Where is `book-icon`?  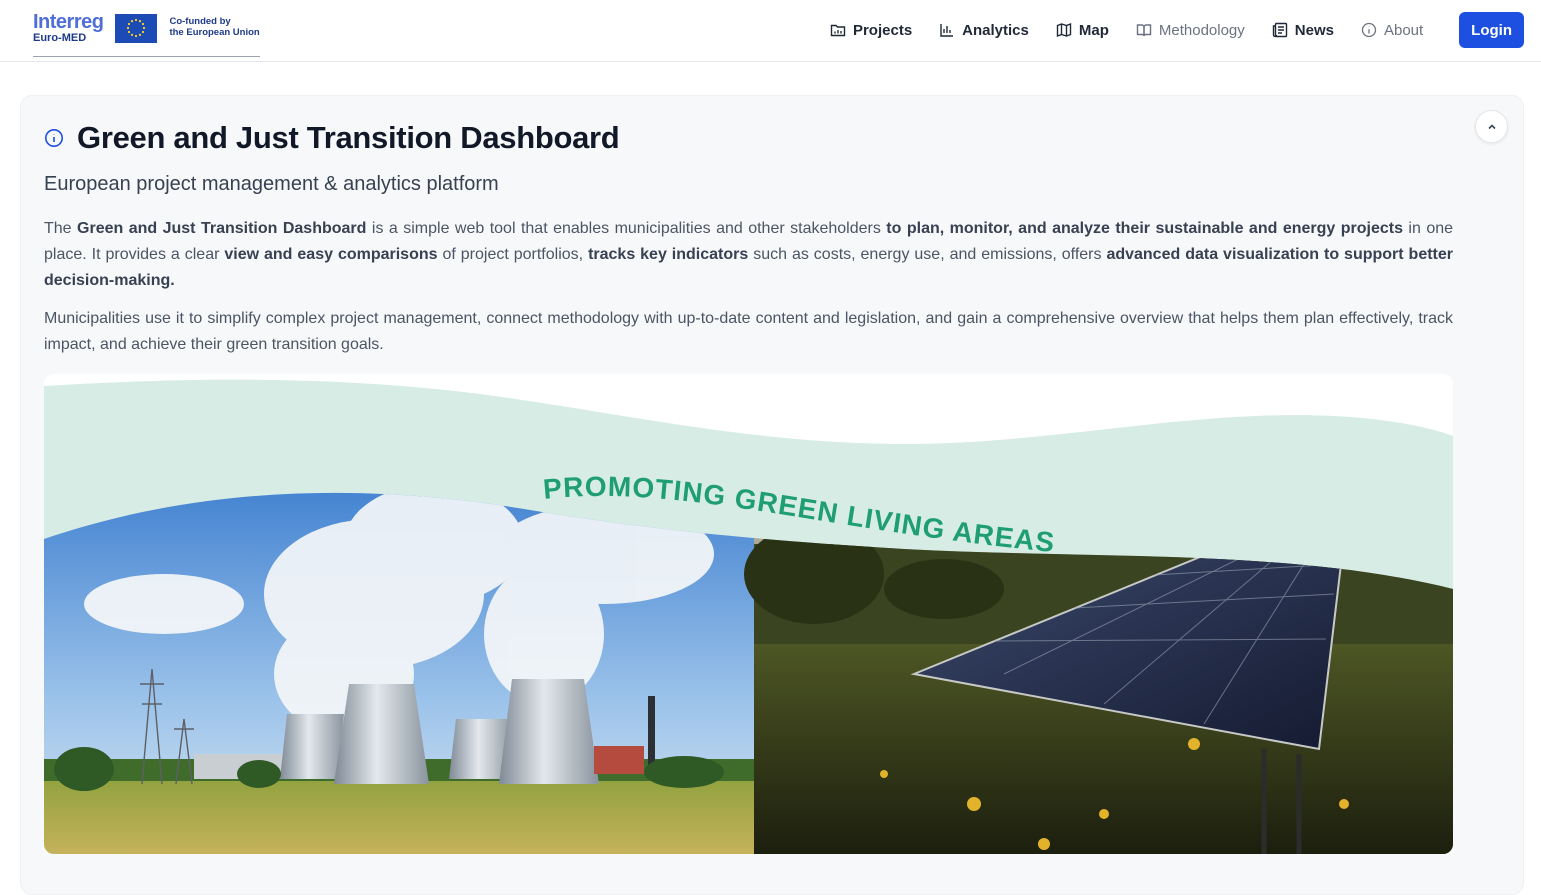
book-icon is located at coordinates (1144, 30).